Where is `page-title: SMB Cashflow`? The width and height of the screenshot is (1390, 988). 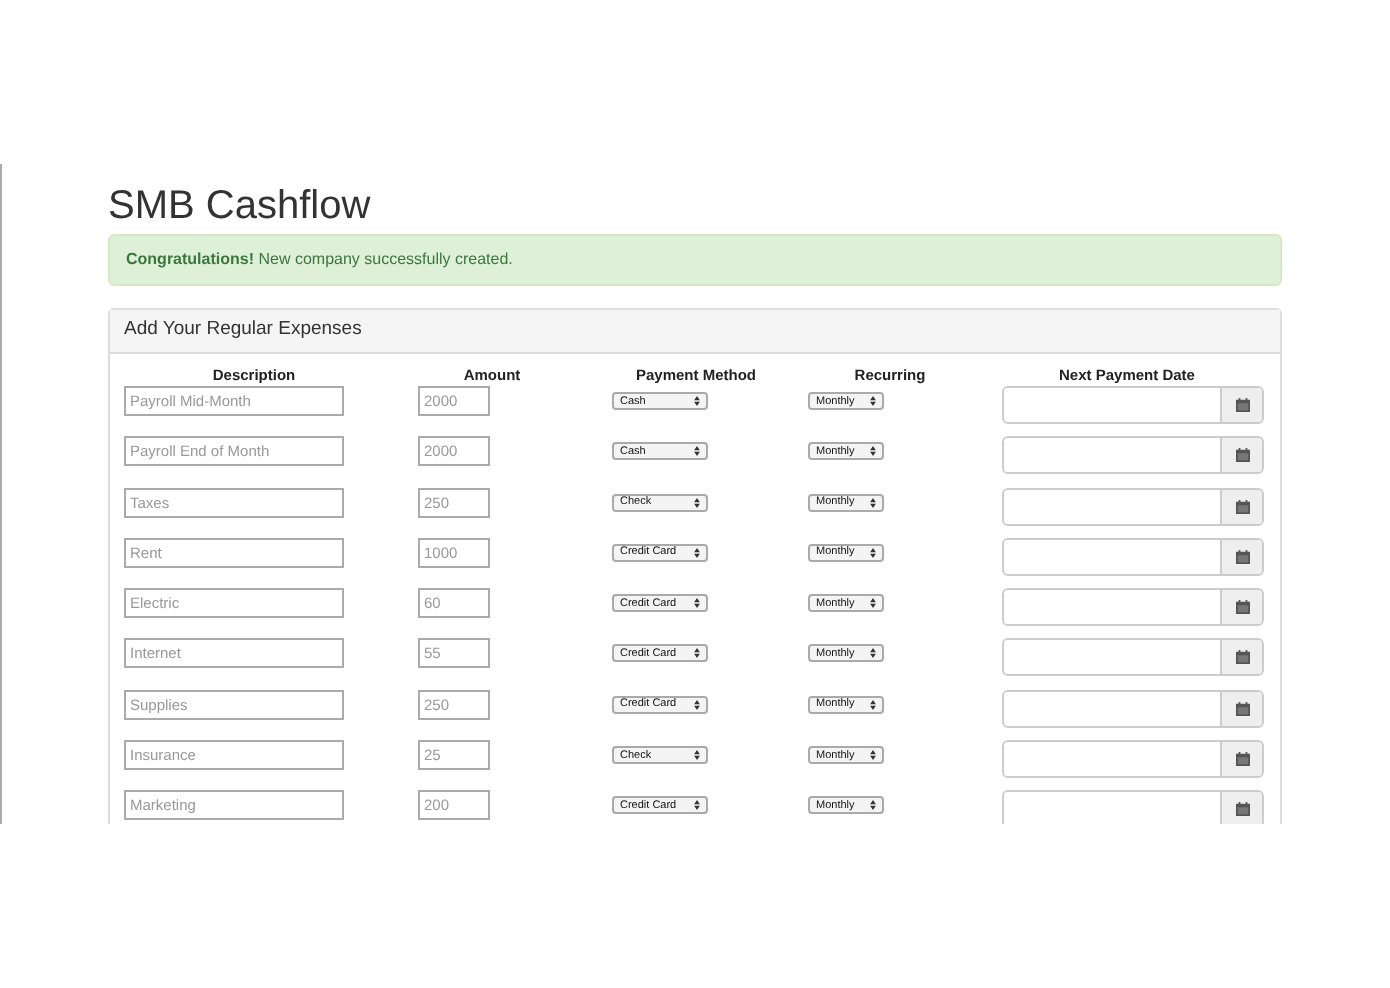 page-title: SMB Cashflow is located at coordinates (240, 206).